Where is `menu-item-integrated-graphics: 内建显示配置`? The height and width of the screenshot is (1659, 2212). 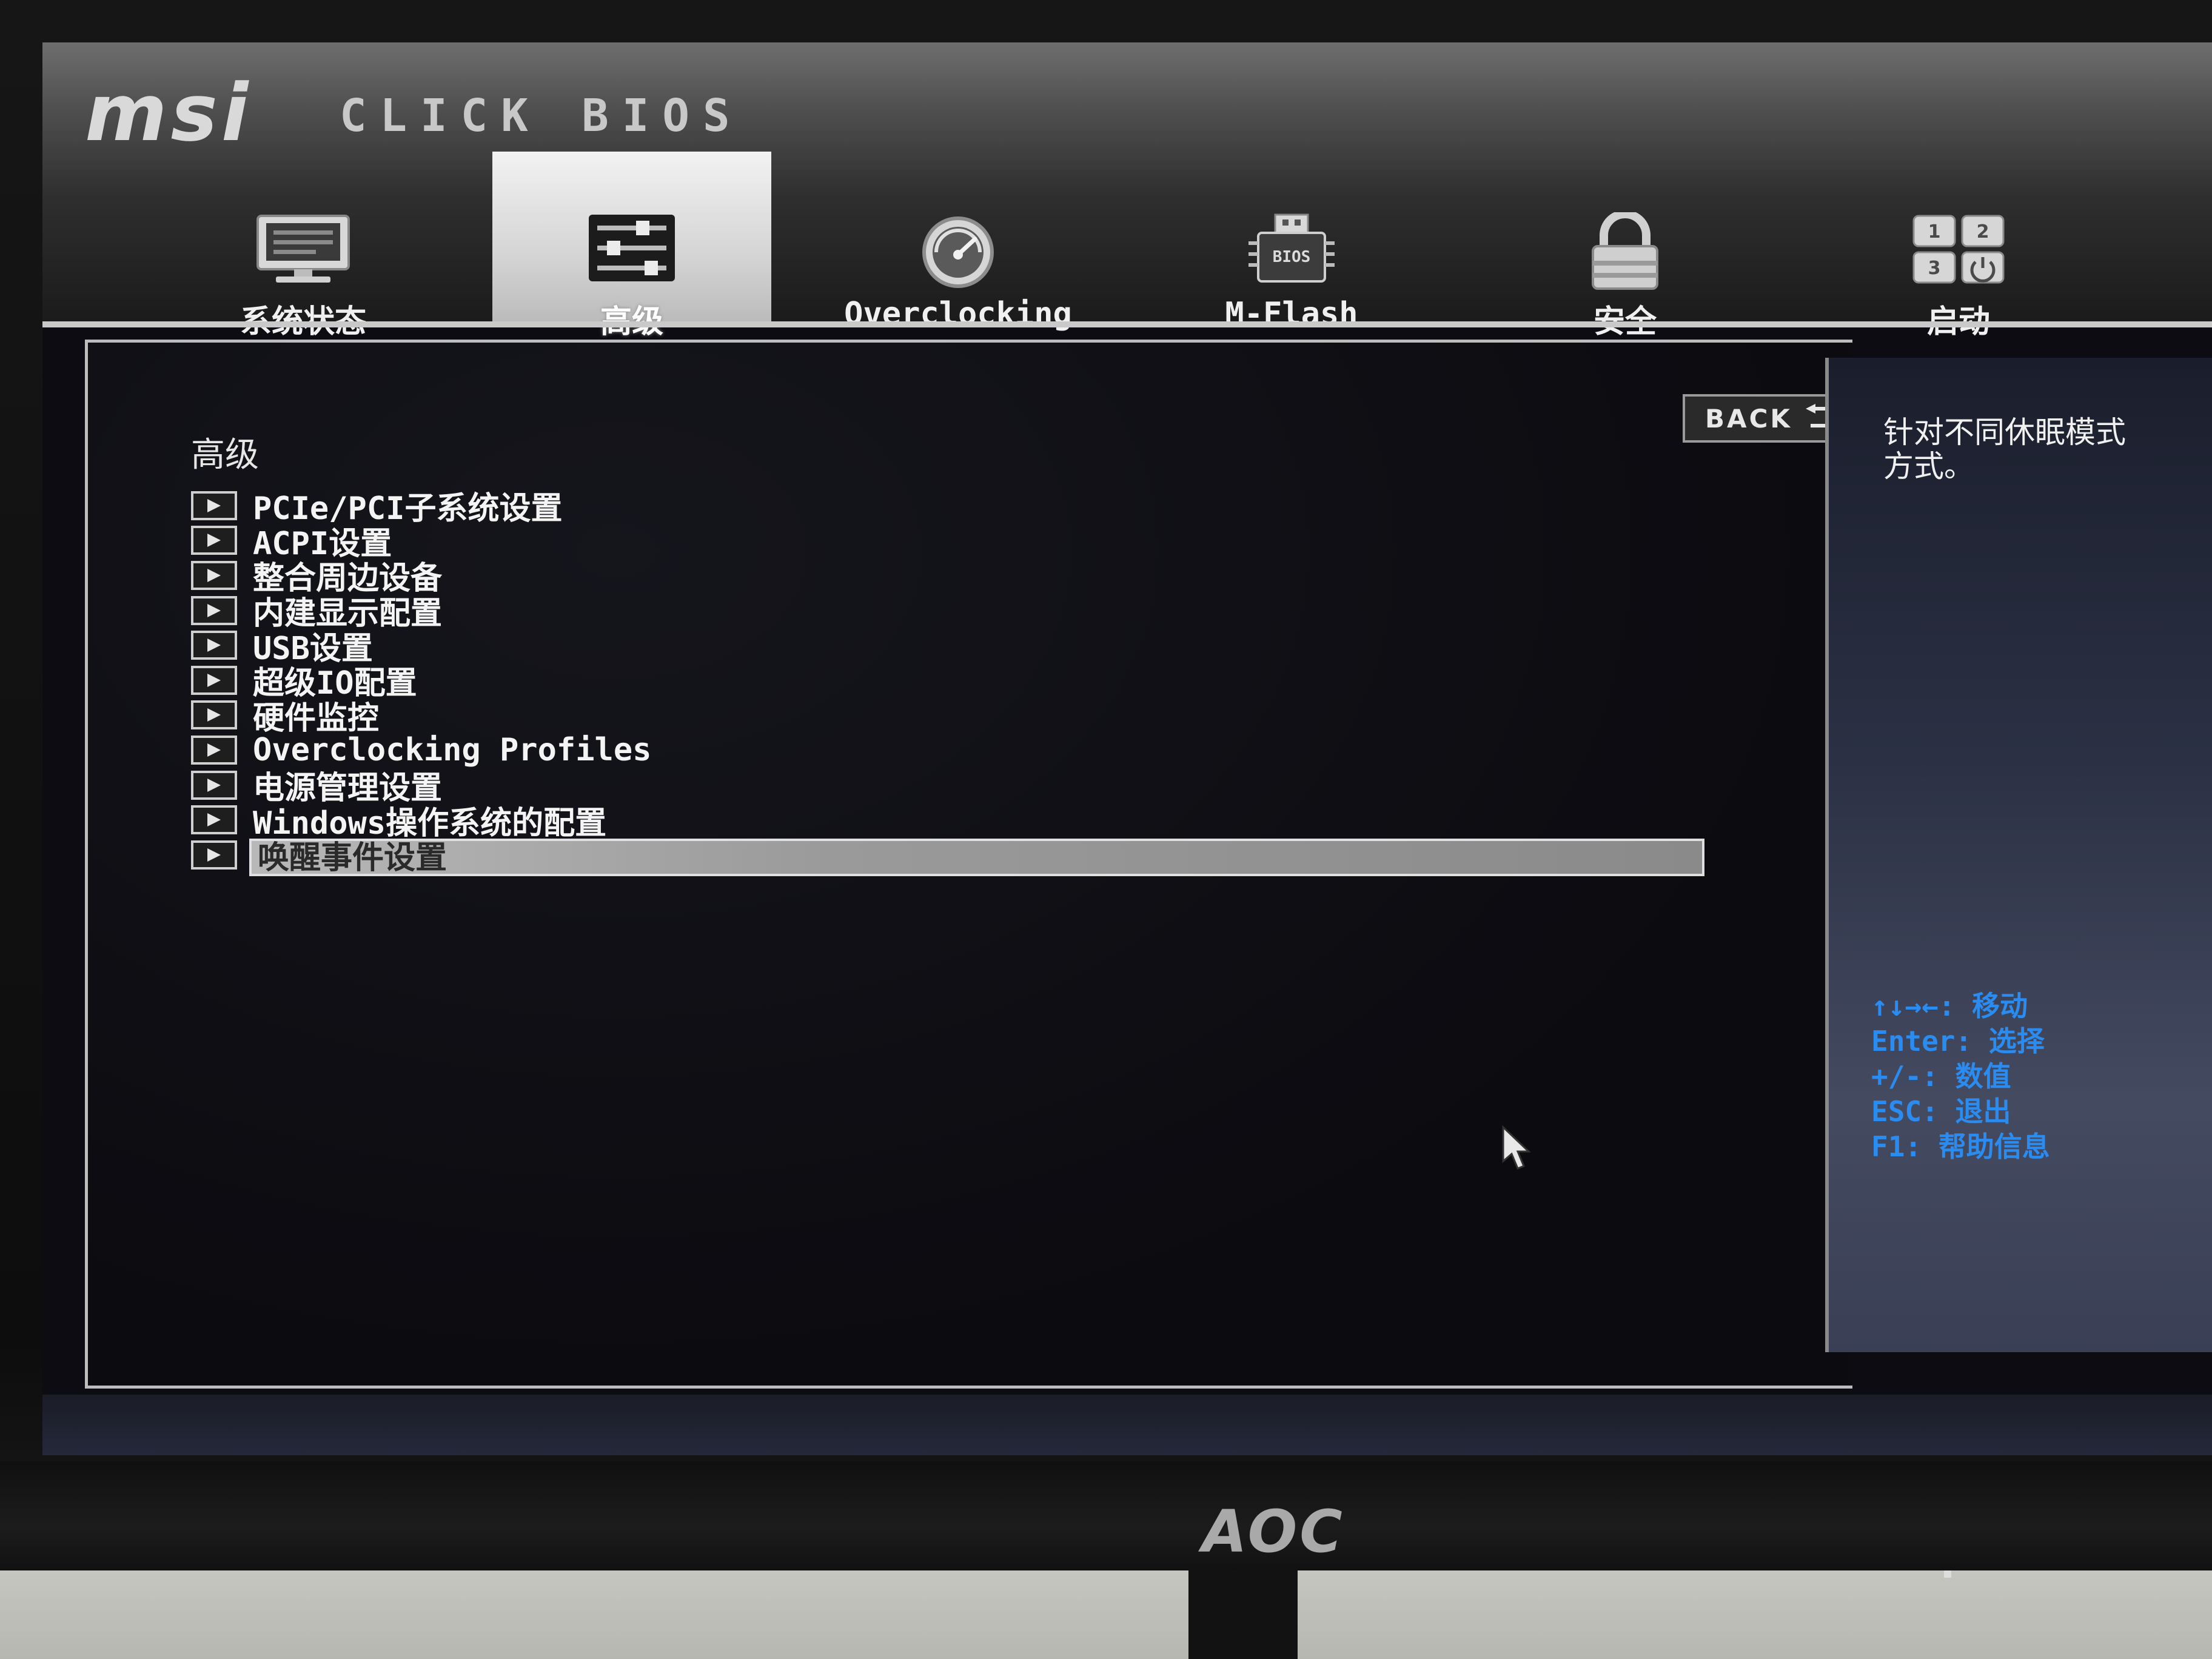
menu-item-integrated-graphics: 内建显示配置 is located at coordinates (994, 612).